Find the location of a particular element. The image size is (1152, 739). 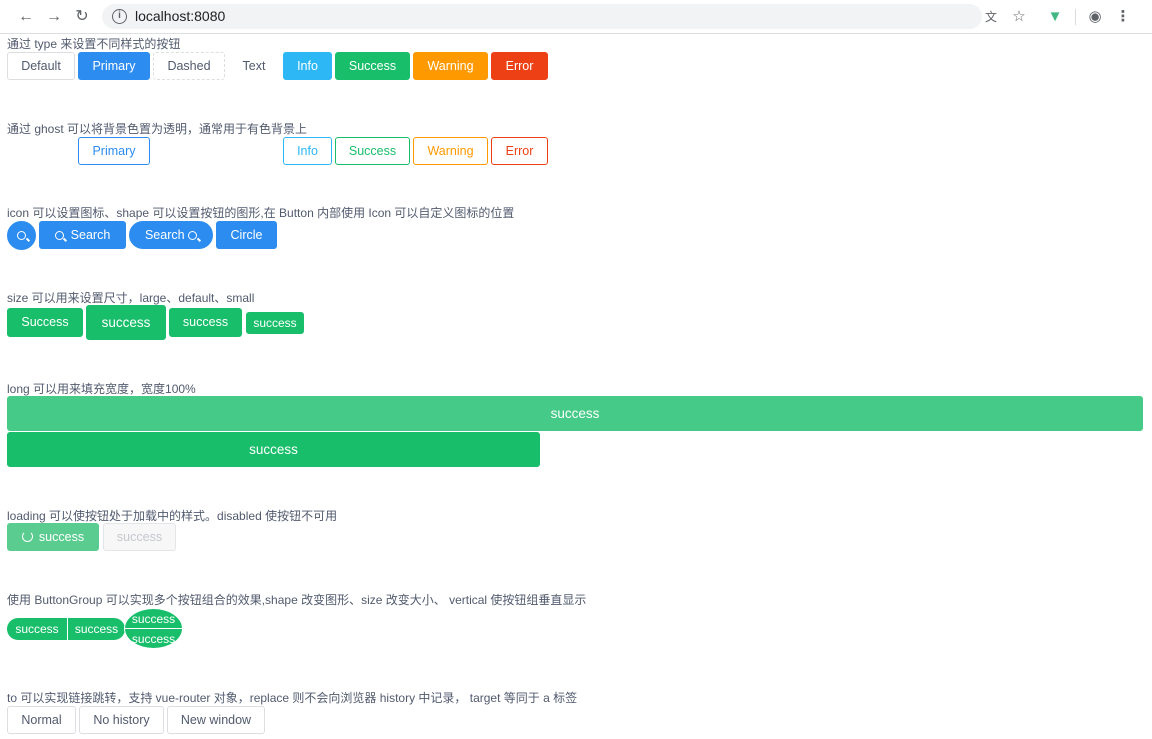

type-section-label: 通过 type 来设置不同样式的按钮 is located at coordinates (94, 44).